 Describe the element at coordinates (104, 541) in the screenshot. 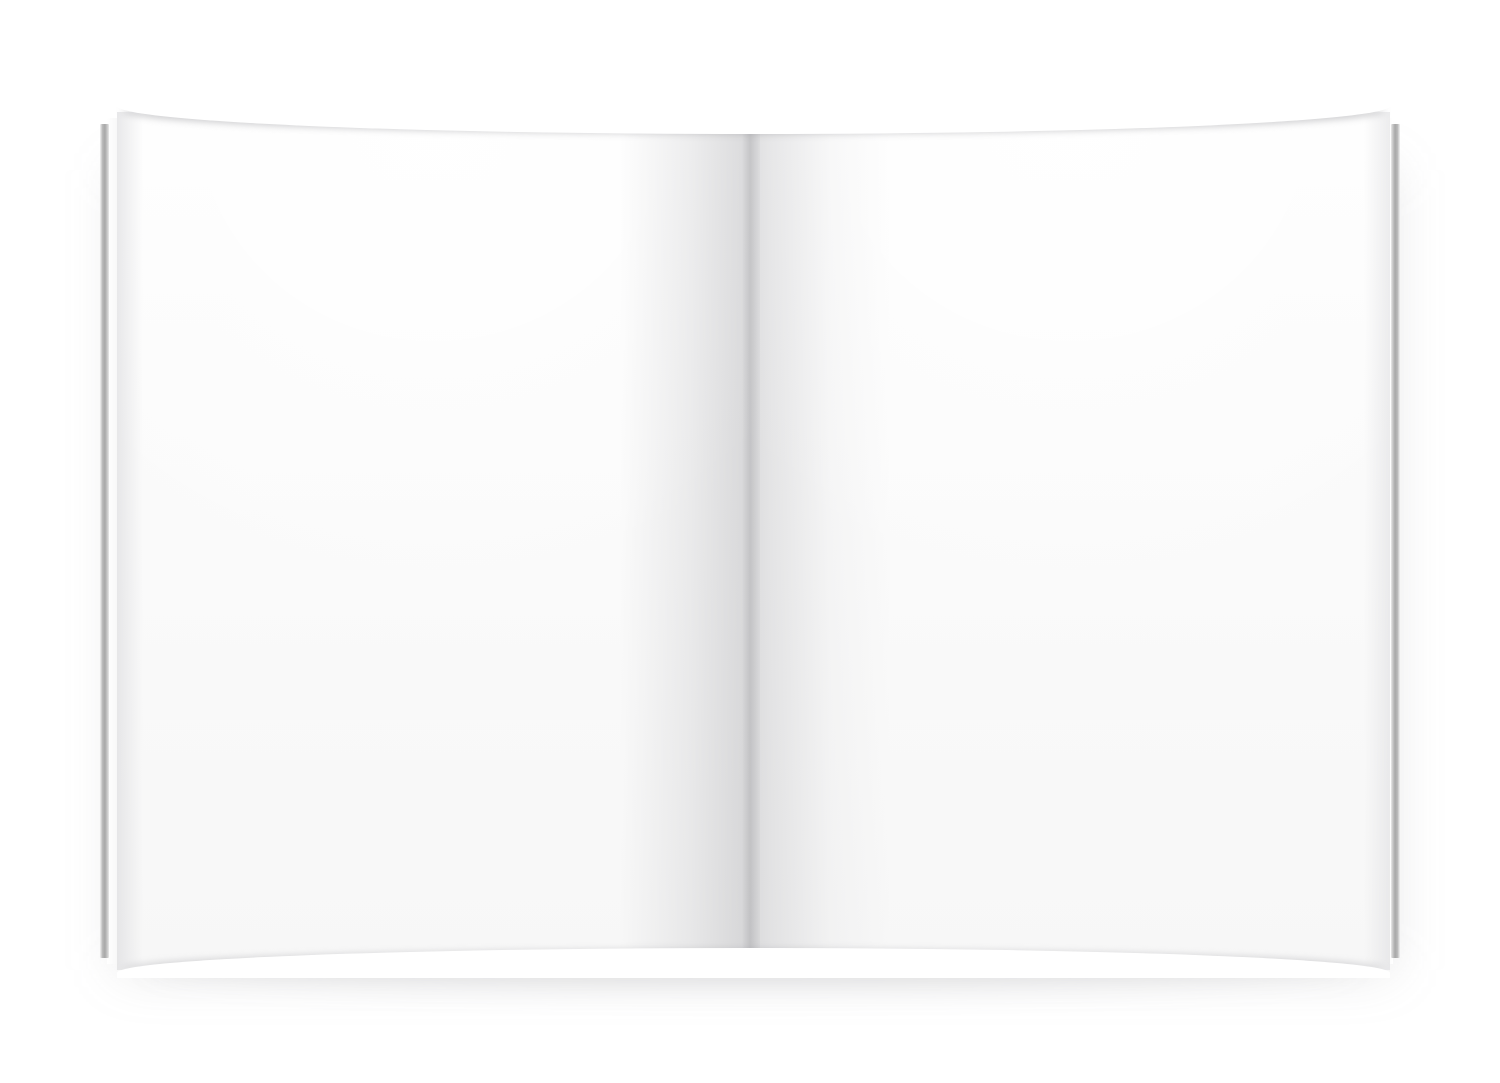

I see `cover-edge-left` at that location.